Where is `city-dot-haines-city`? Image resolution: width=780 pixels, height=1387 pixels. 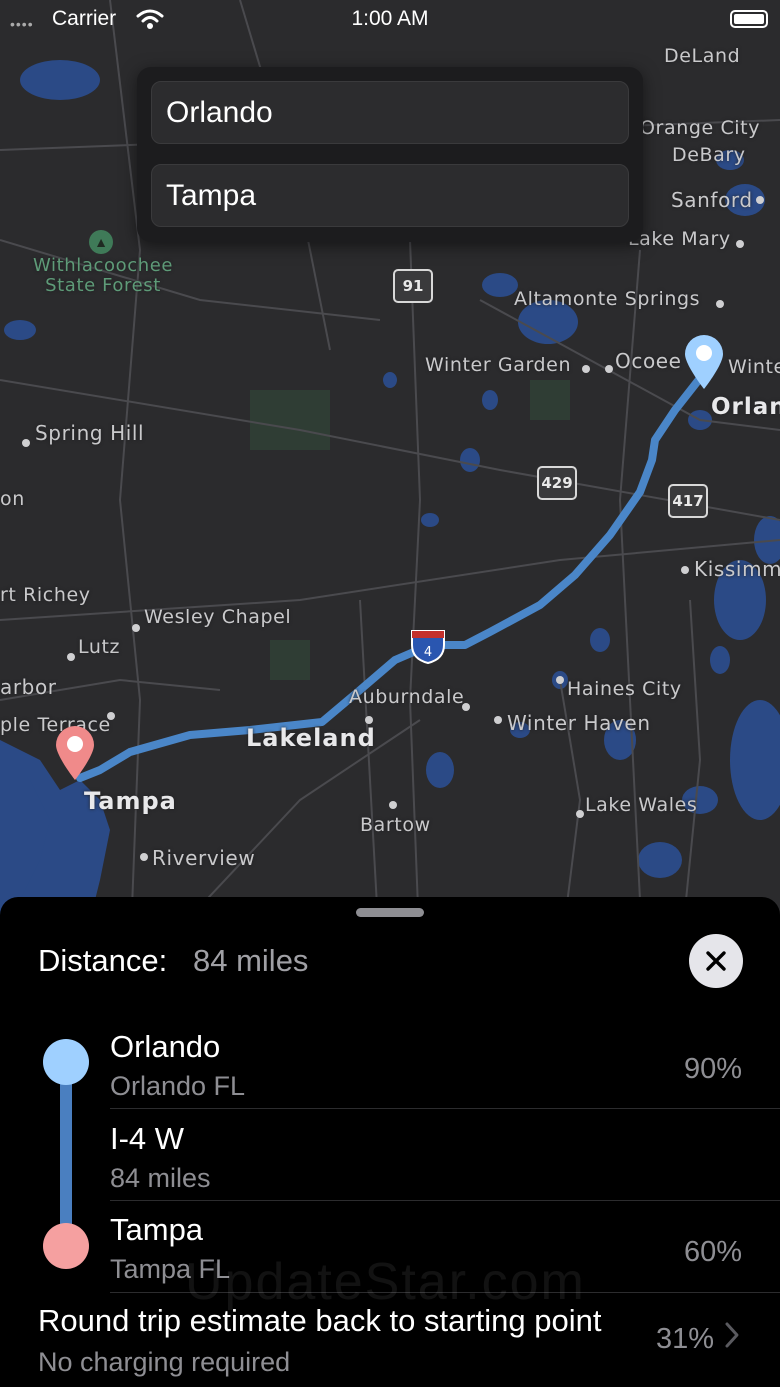 city-dot-haines-city is located at coordinates (560, 680).